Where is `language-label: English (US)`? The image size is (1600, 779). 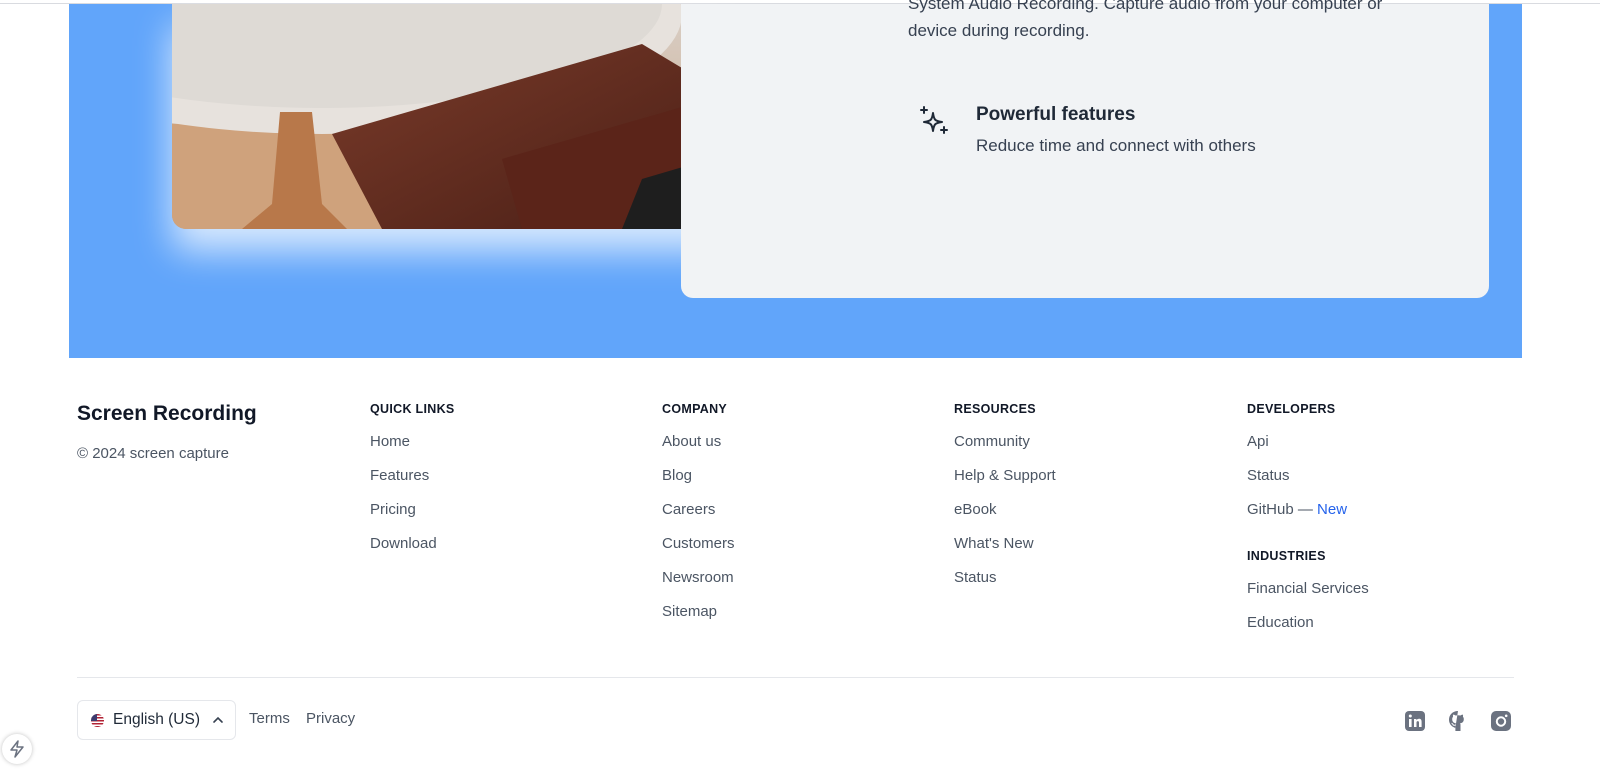
language-label: English (US) is located at coordinates (156, 719).